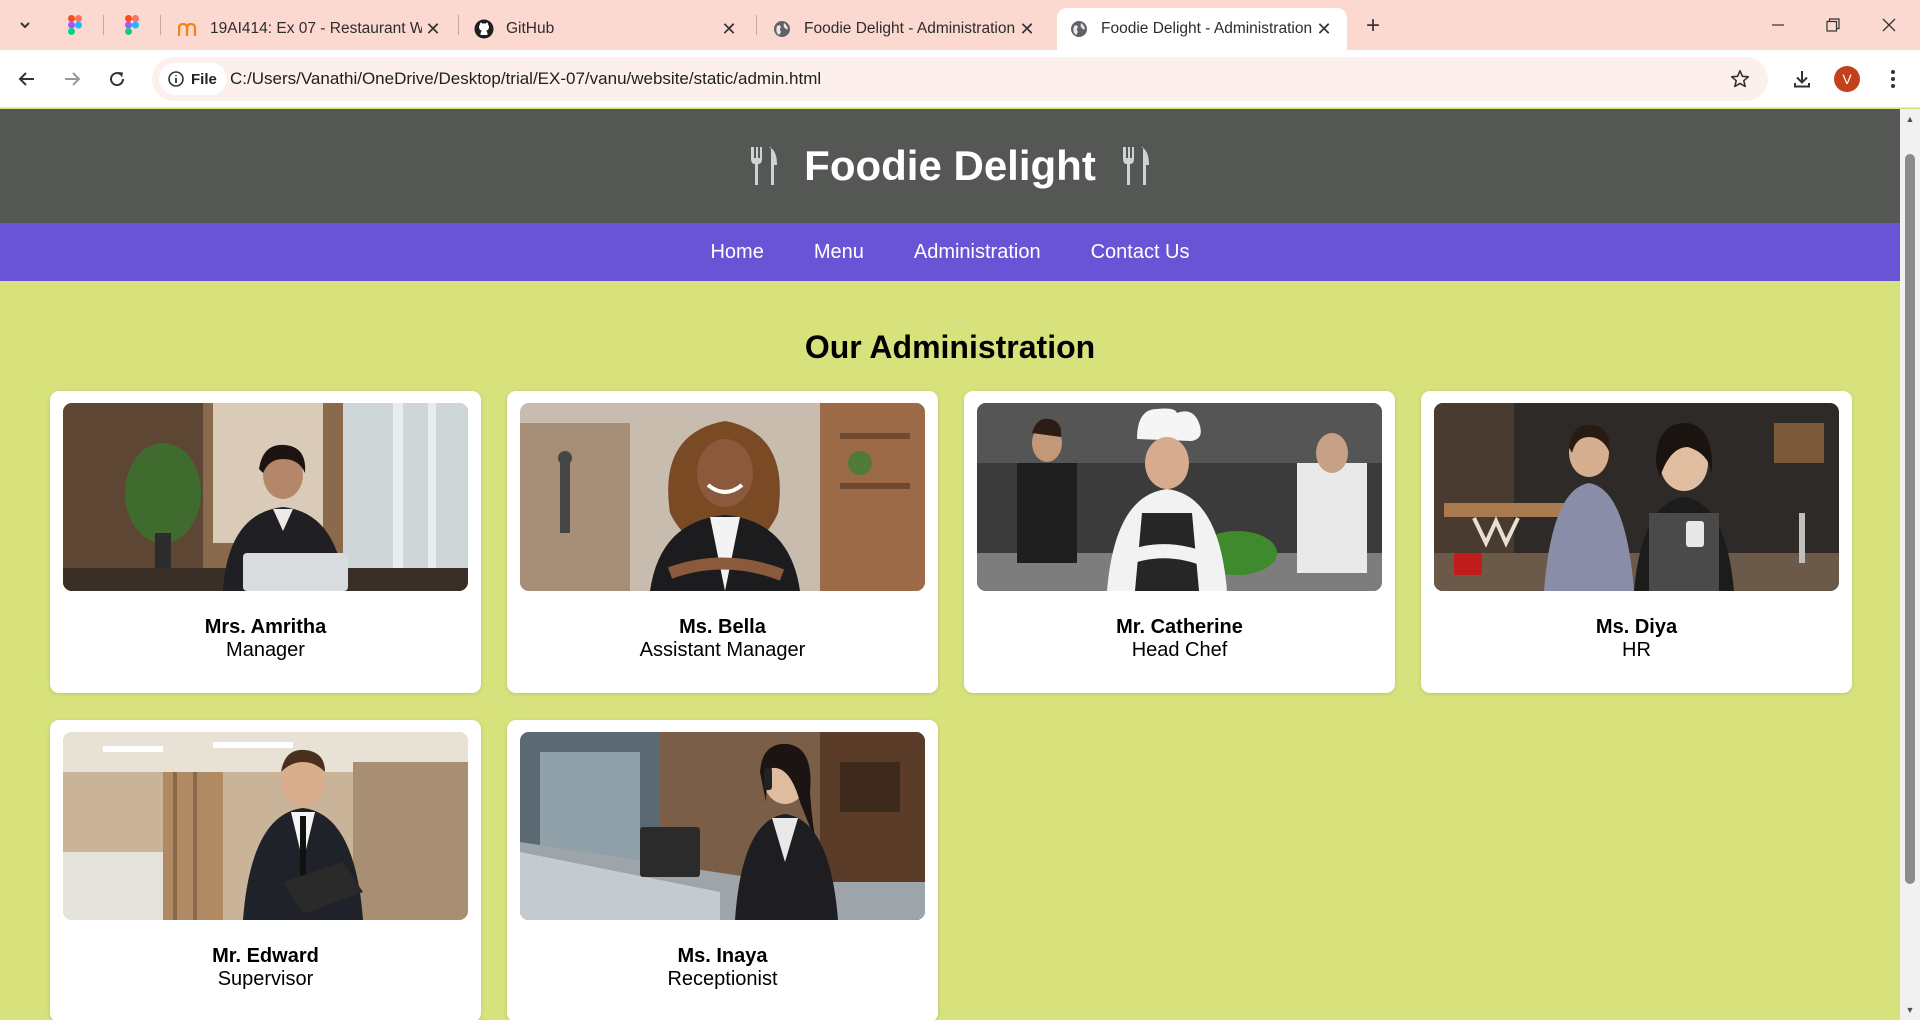 The width and height of the screenshot is (1920, 1020). I want to click on staff-role: Head Chef, so click(1179, 650).